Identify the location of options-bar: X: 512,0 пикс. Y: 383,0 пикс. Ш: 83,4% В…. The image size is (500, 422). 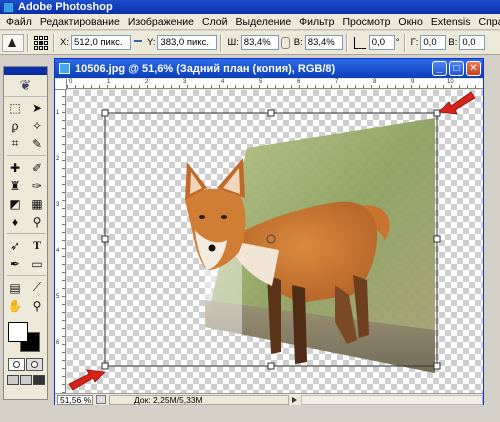
(250, 43).